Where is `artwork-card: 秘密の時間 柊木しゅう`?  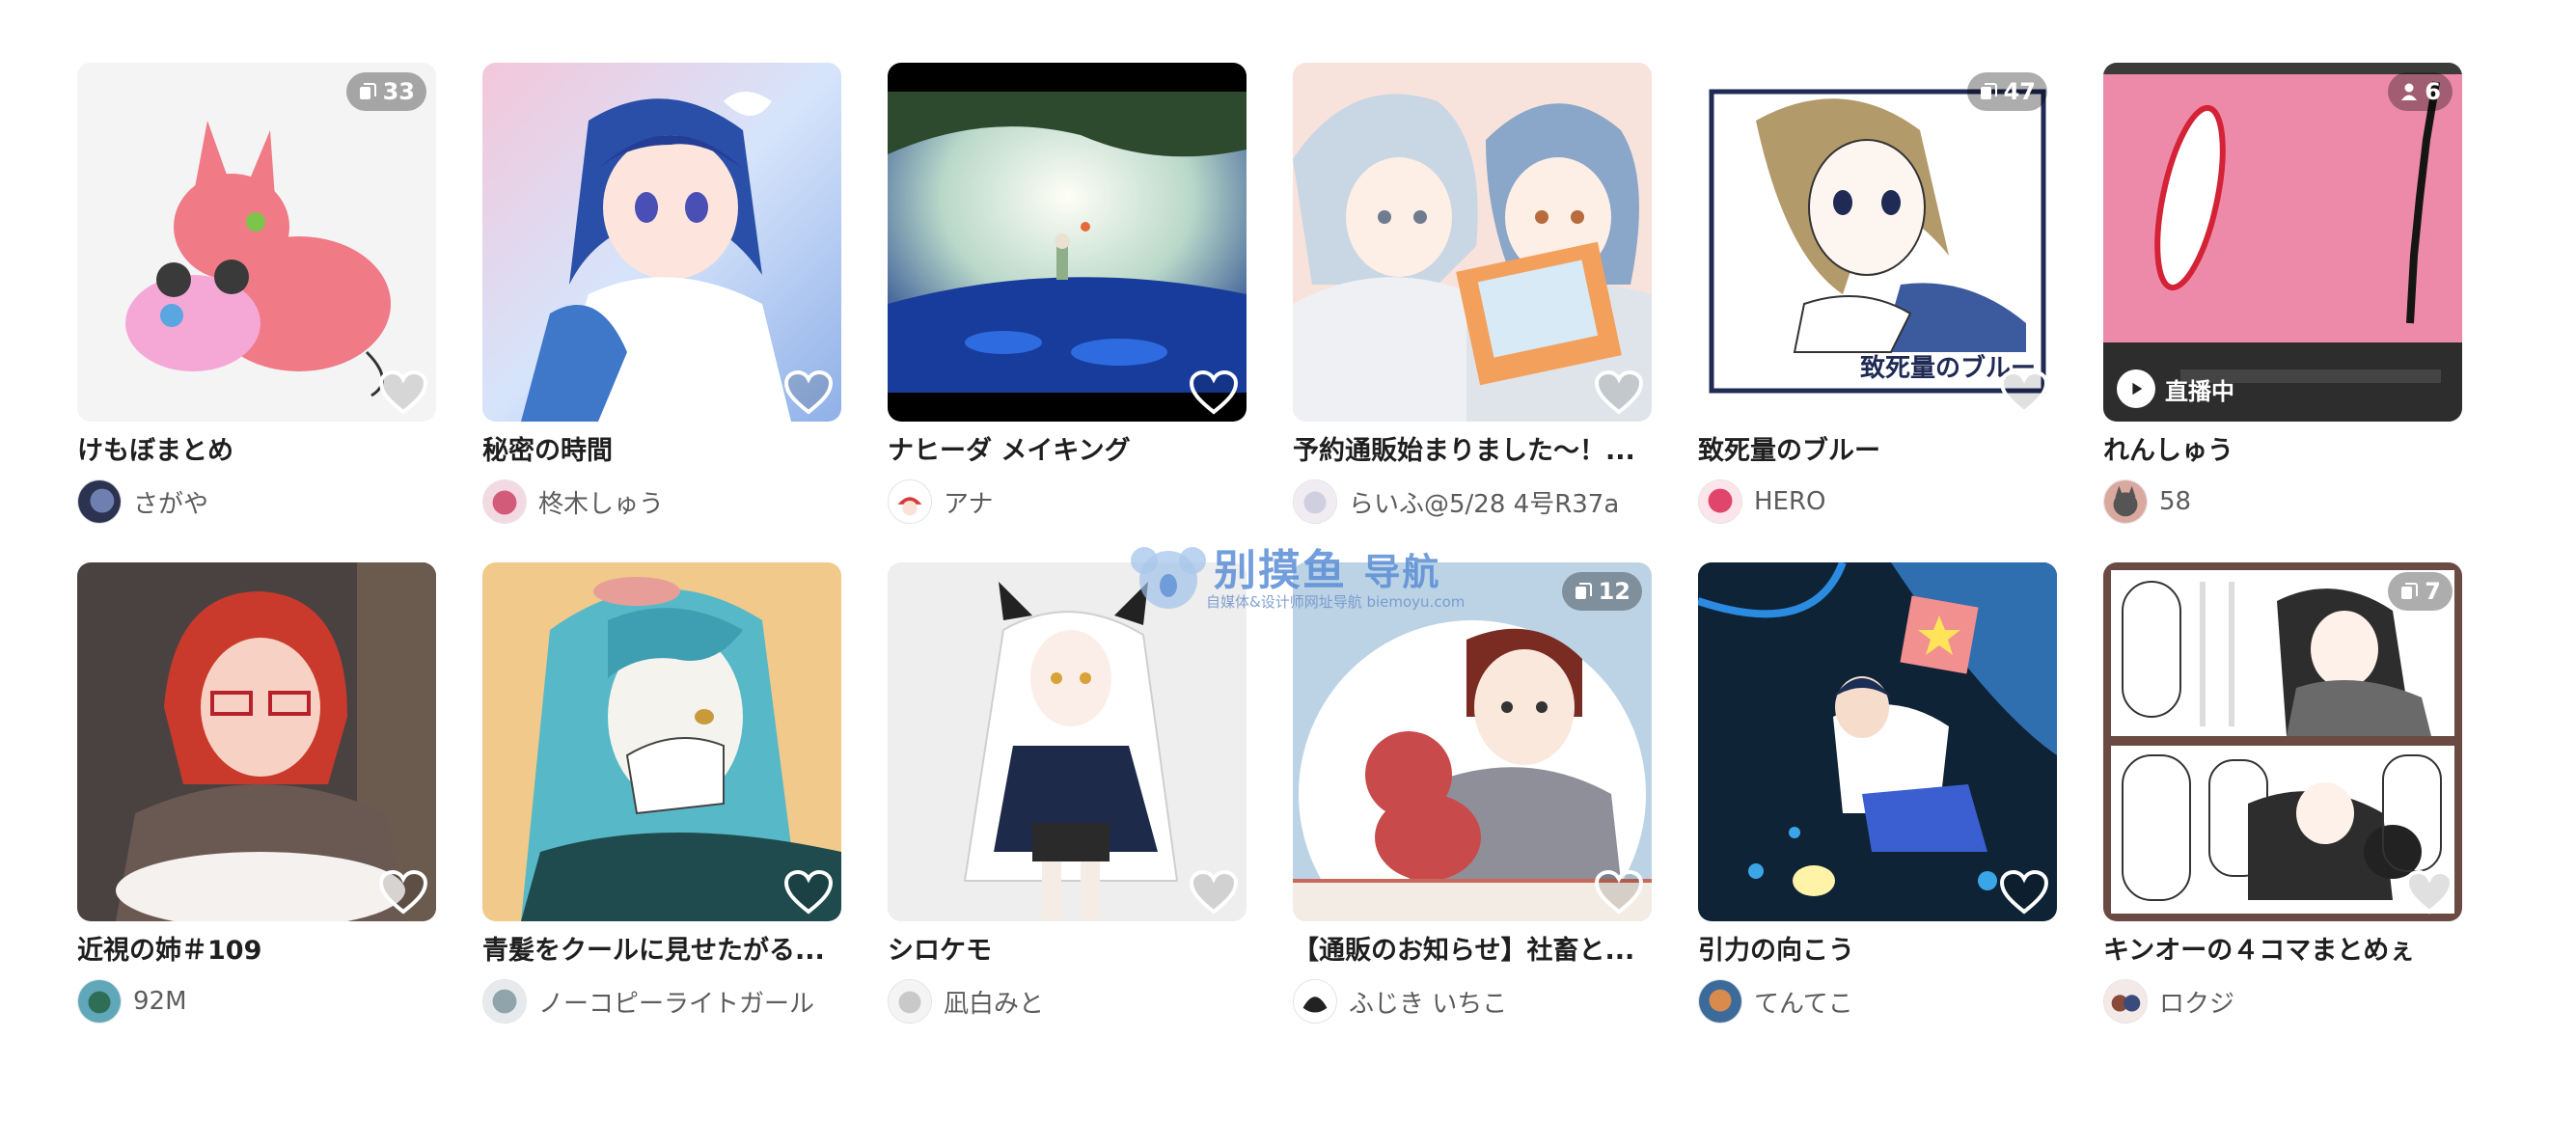 artwork-card: 秘密の時間 柊木しゅう is located at coordinates (661, 293).